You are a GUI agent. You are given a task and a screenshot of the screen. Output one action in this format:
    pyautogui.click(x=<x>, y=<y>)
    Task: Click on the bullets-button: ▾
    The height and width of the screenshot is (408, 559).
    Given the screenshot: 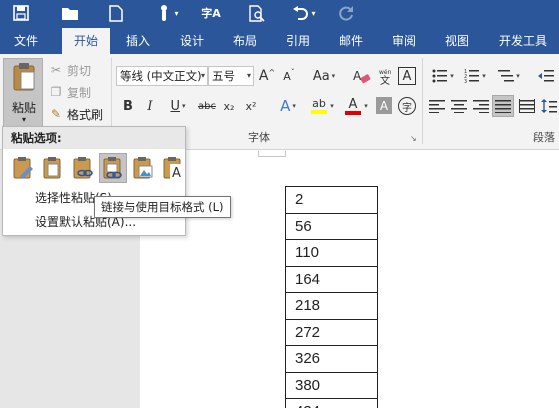 What is the action you would take?
    pyautogui.click(x=443, y=76)
    